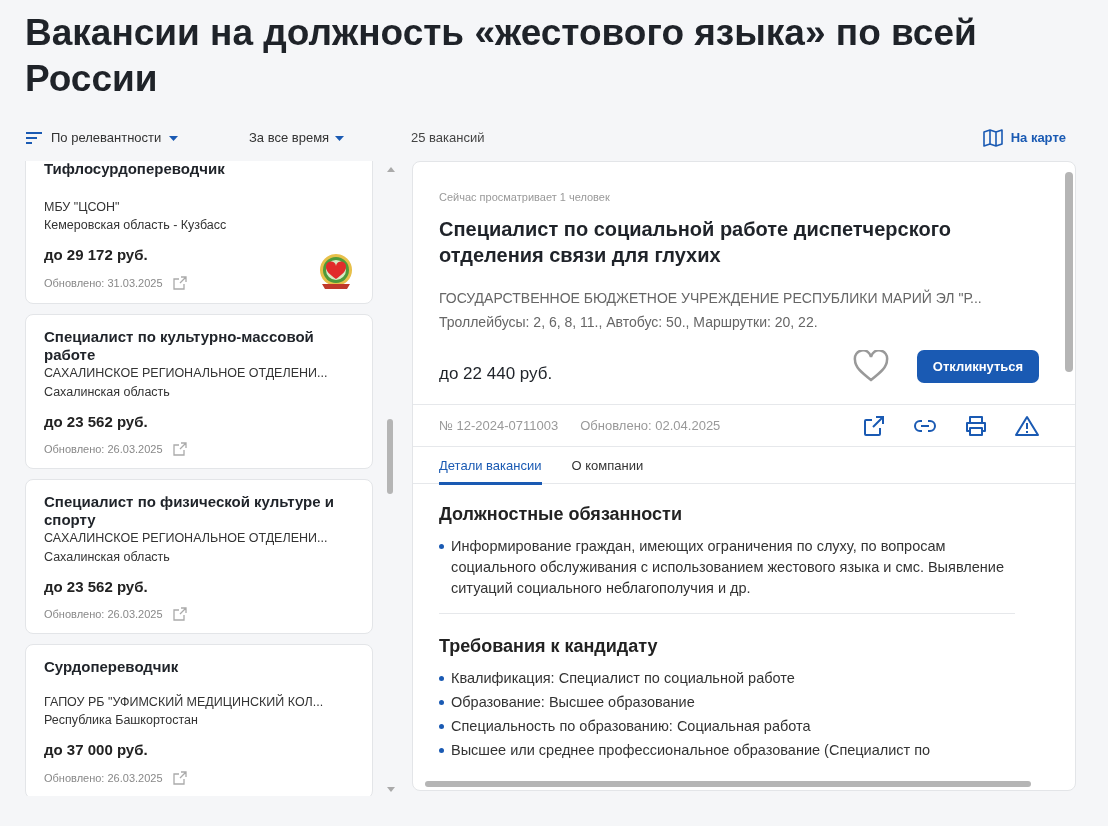 This screenshot has height=826, width=1108. I want to click on tab: Детали вакансии, so click(490, 466).